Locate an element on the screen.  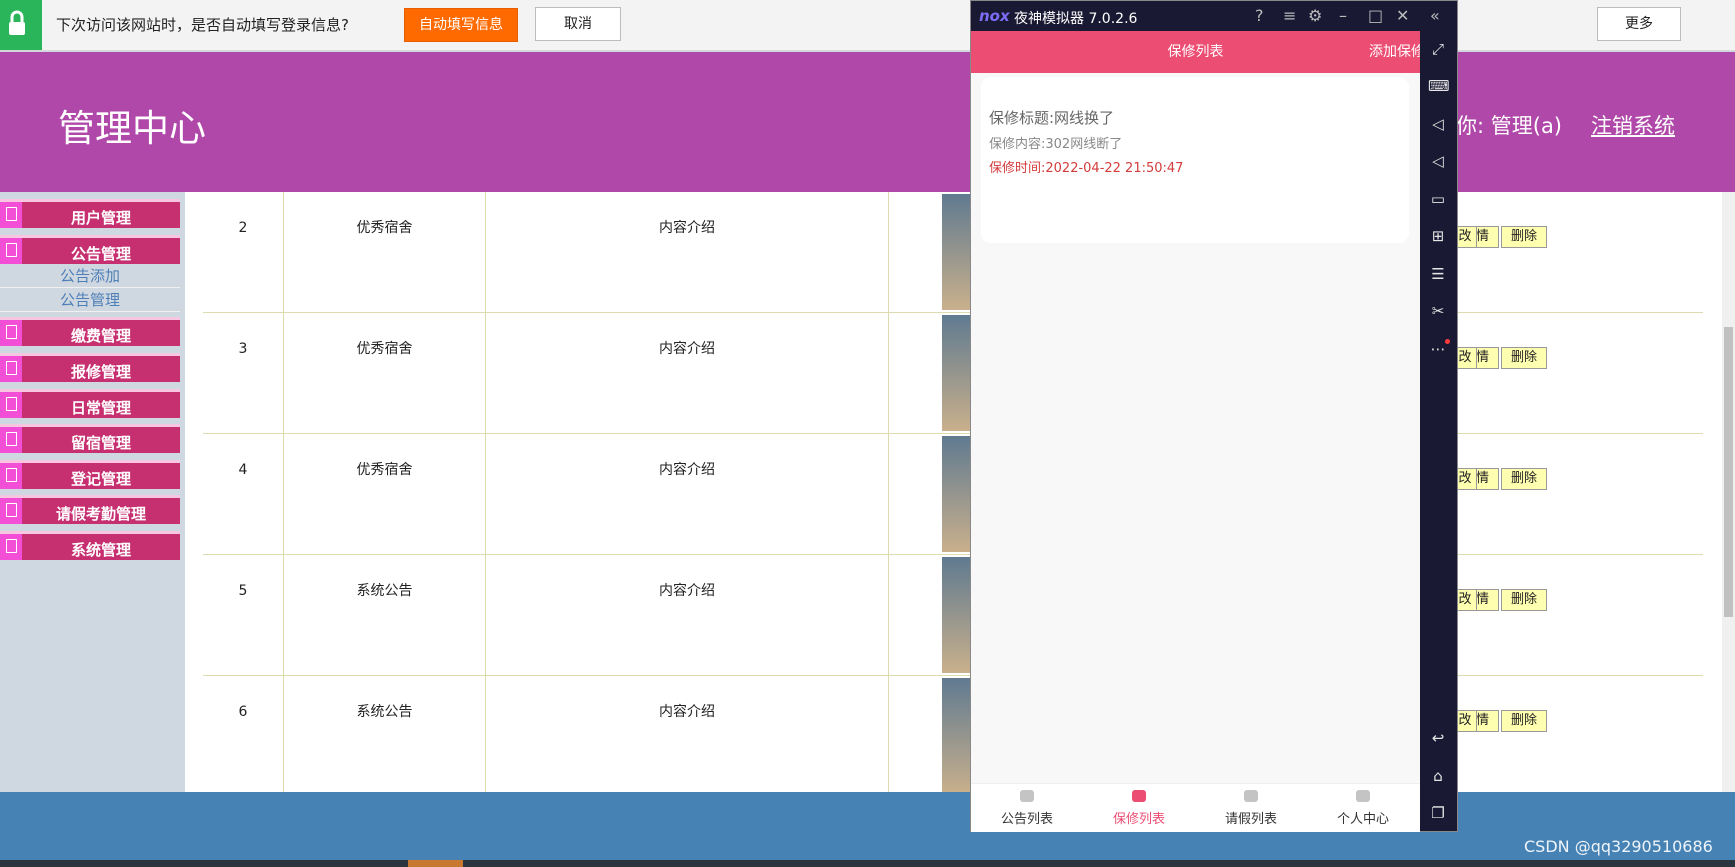
table-row: 3 优秀宿舍 内容介绍 详情 删除 is located at coordinates (953, 373).